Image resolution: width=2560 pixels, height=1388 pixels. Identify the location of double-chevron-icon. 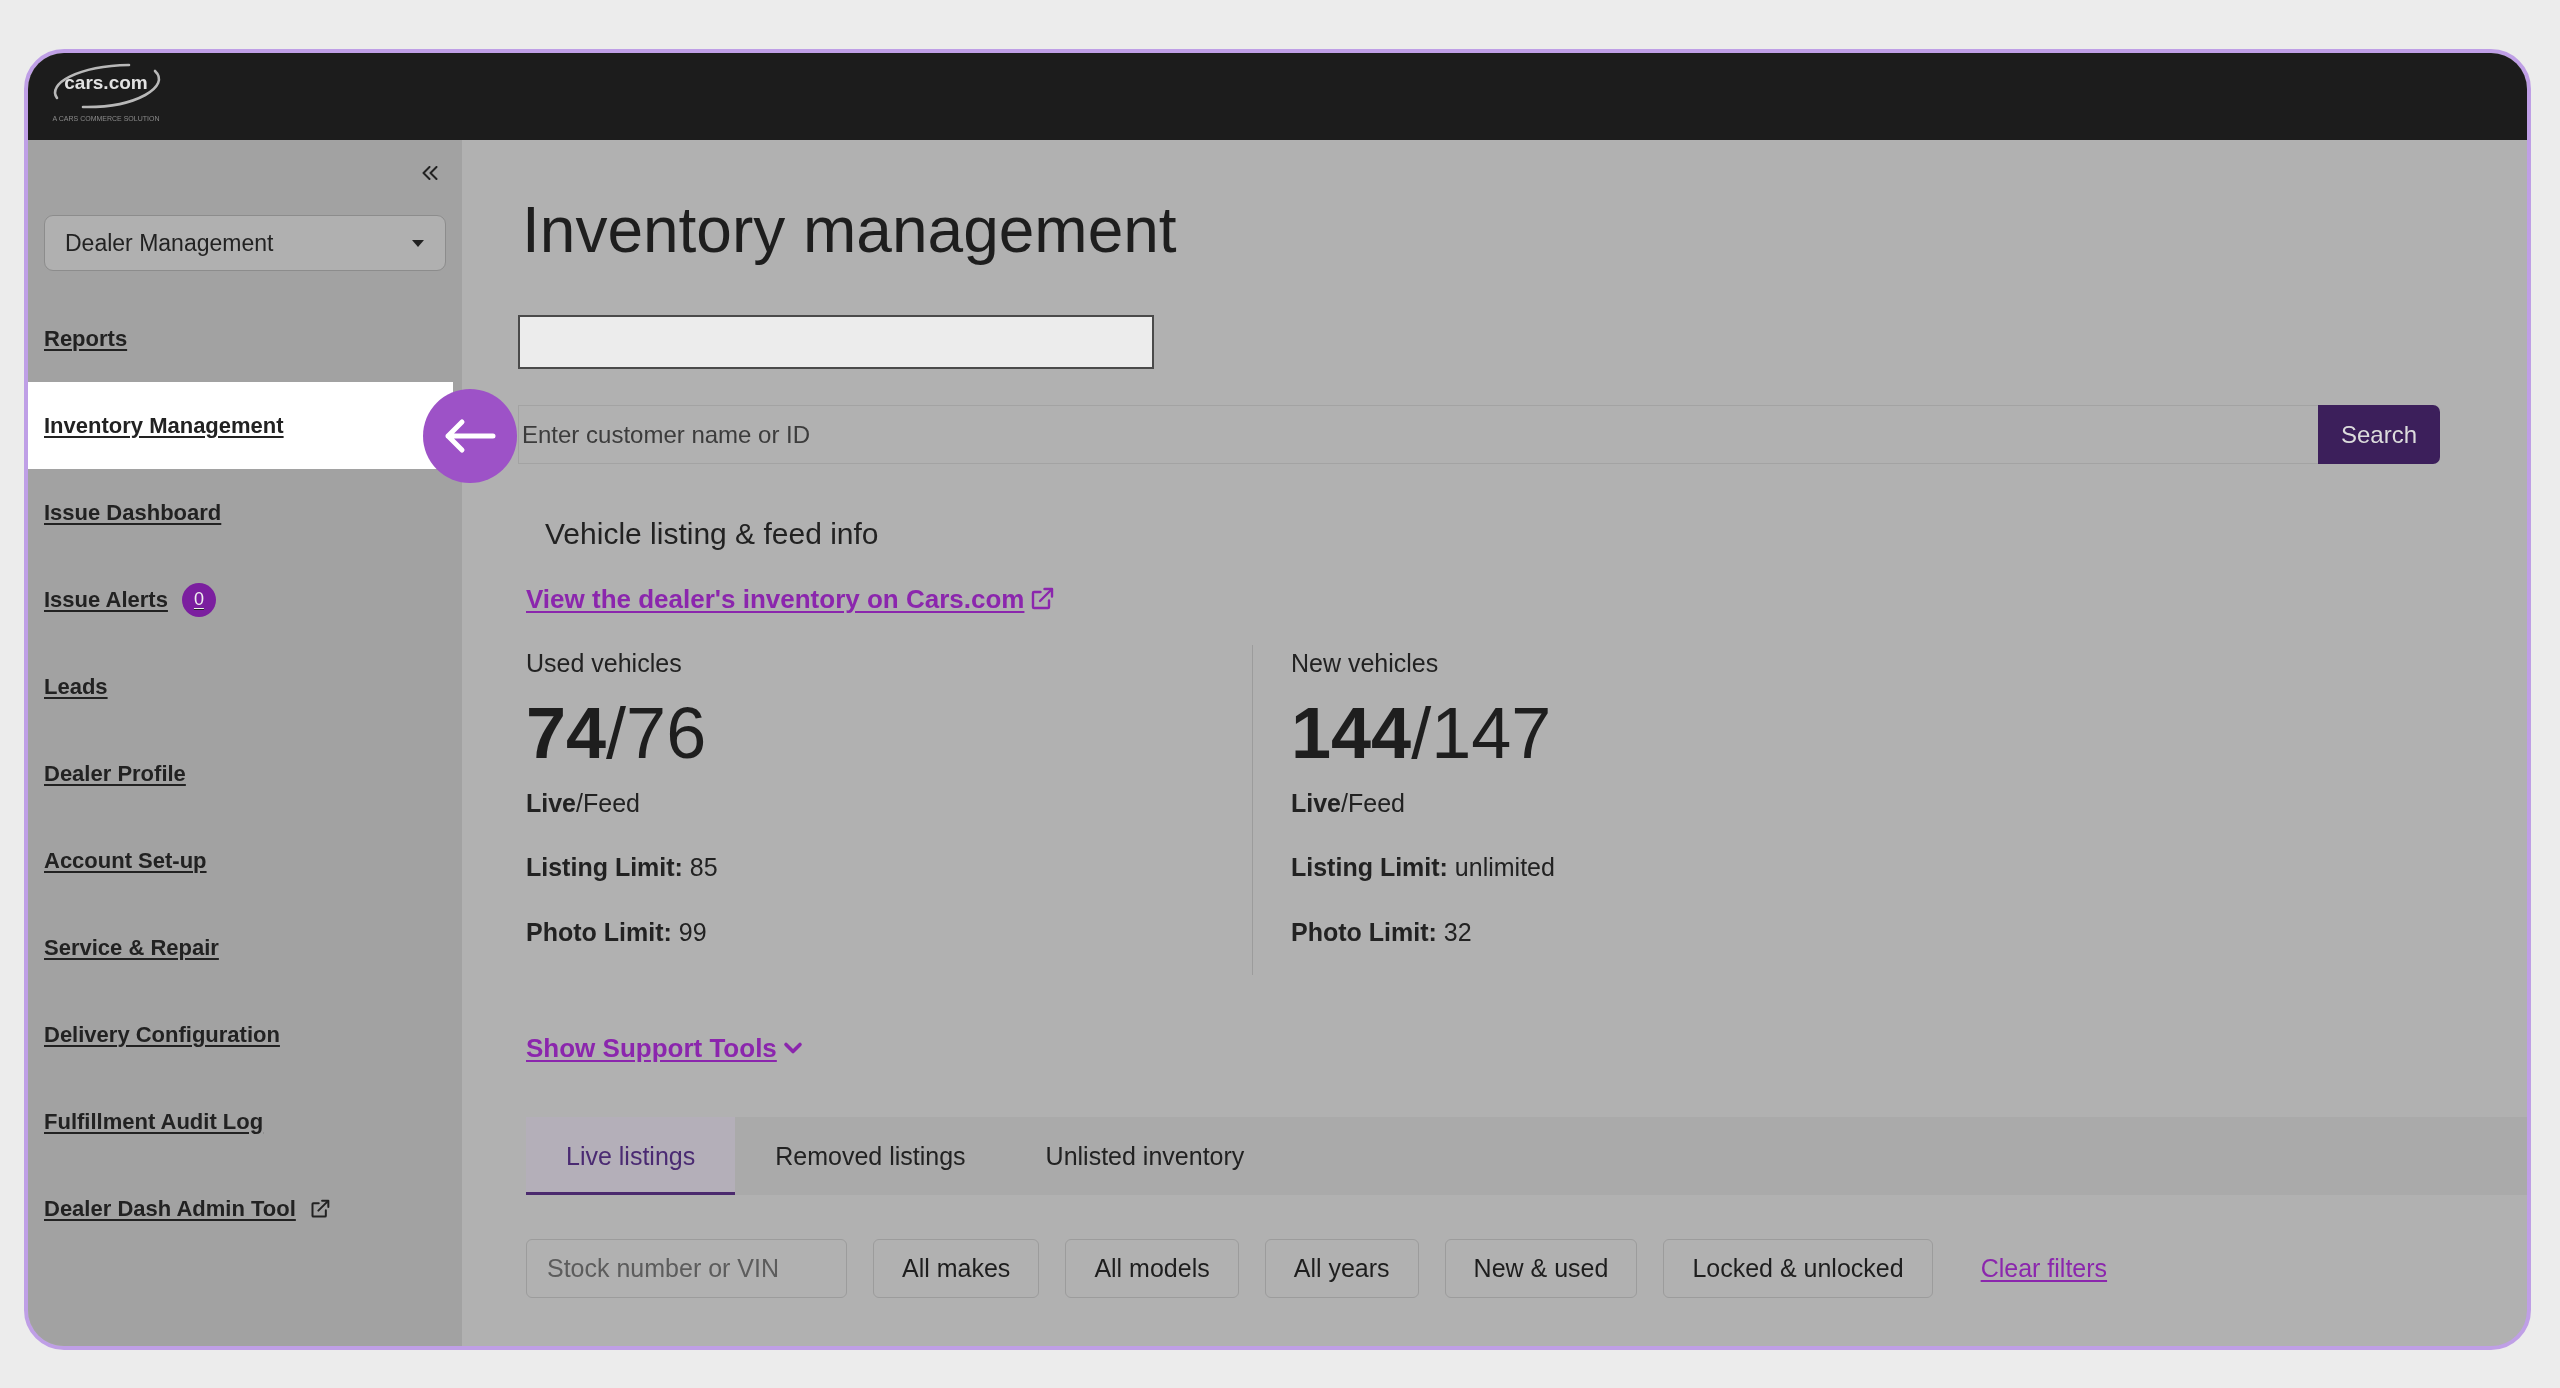
(430, 173).